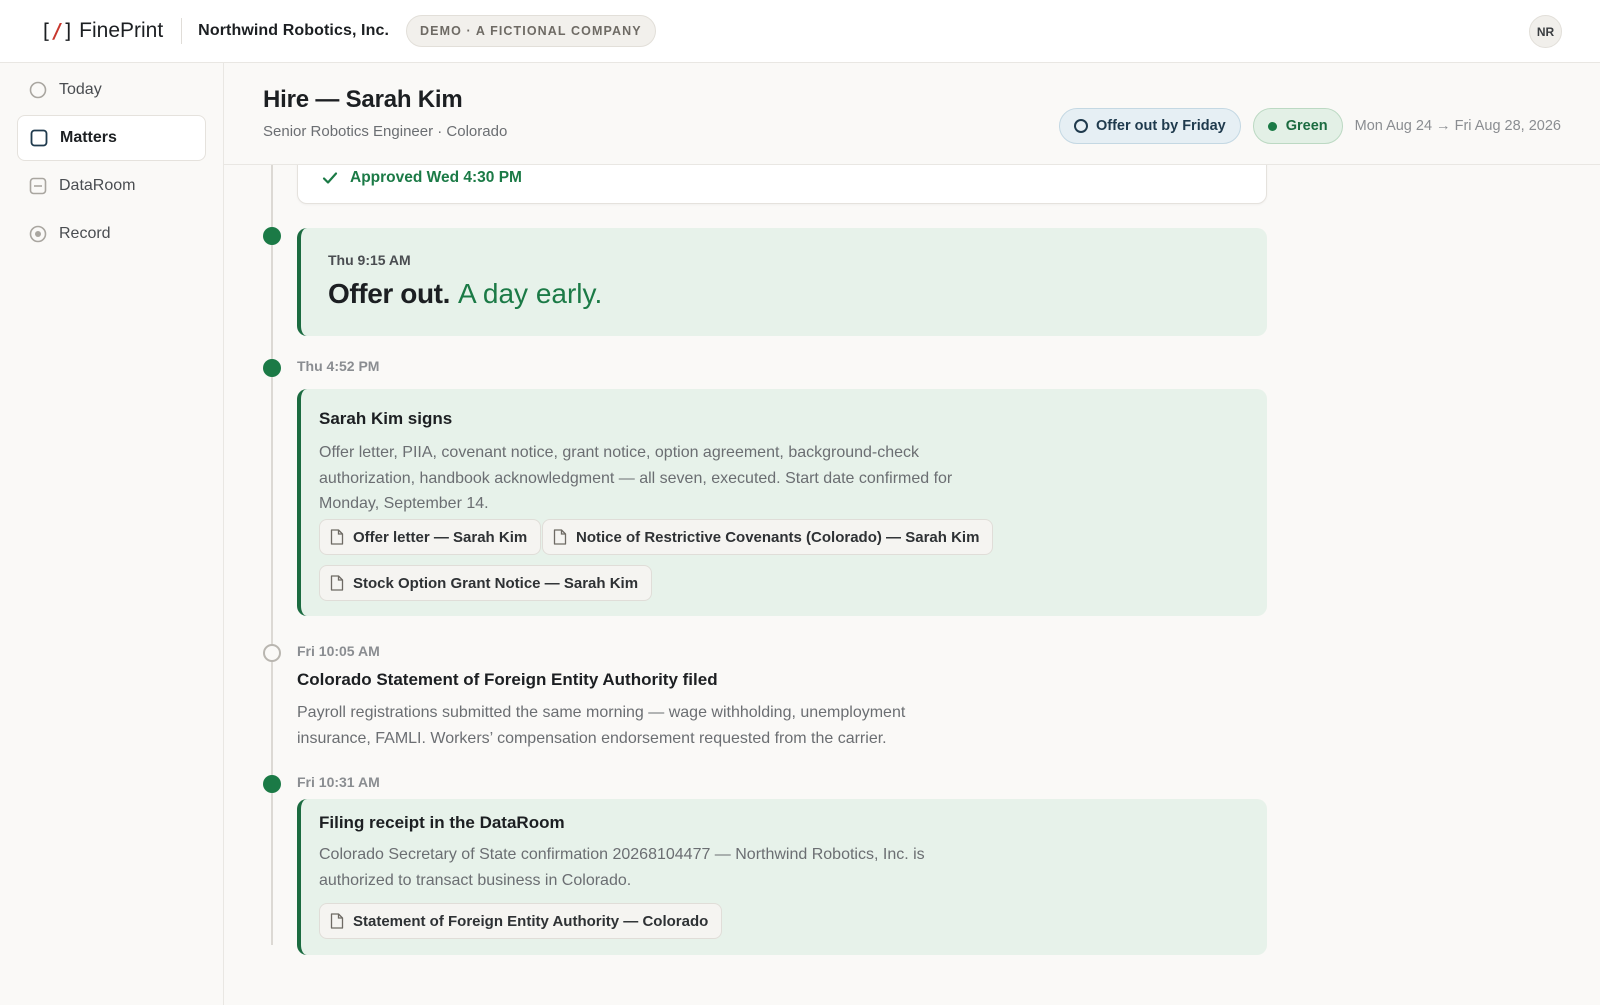 This screenshot has width=1600, height=1005. I want to click on company-name: Northwind Robotics, Inc., so click(293, 31).